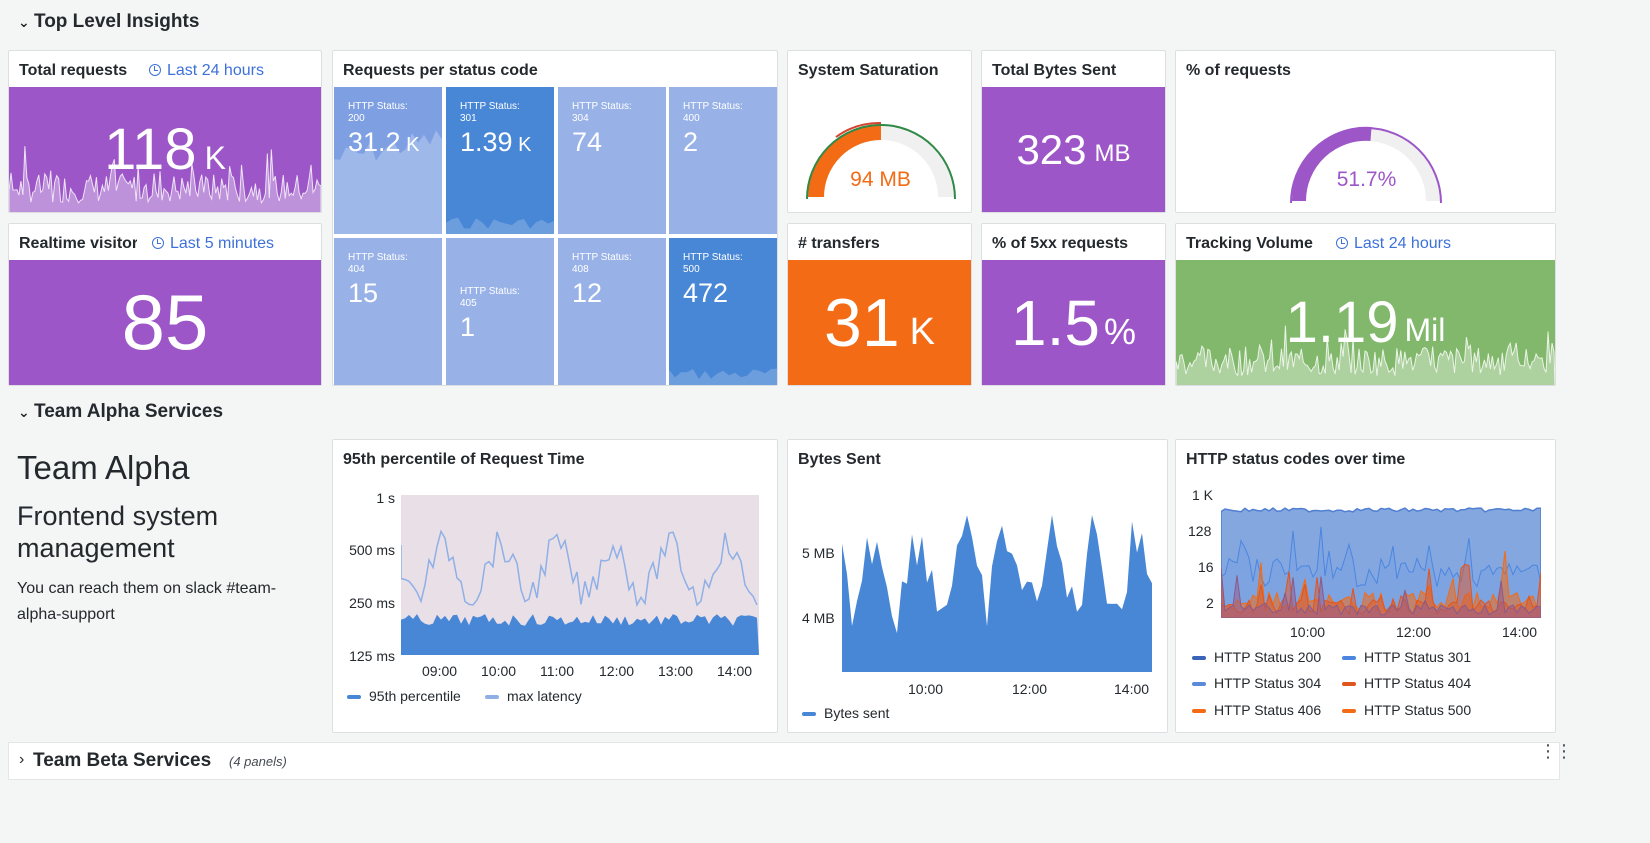 Image resolution: width=1650 pixels, height=843 pixels. I want to click on panel-title: % of 5xx requests, so click(1060, 243).